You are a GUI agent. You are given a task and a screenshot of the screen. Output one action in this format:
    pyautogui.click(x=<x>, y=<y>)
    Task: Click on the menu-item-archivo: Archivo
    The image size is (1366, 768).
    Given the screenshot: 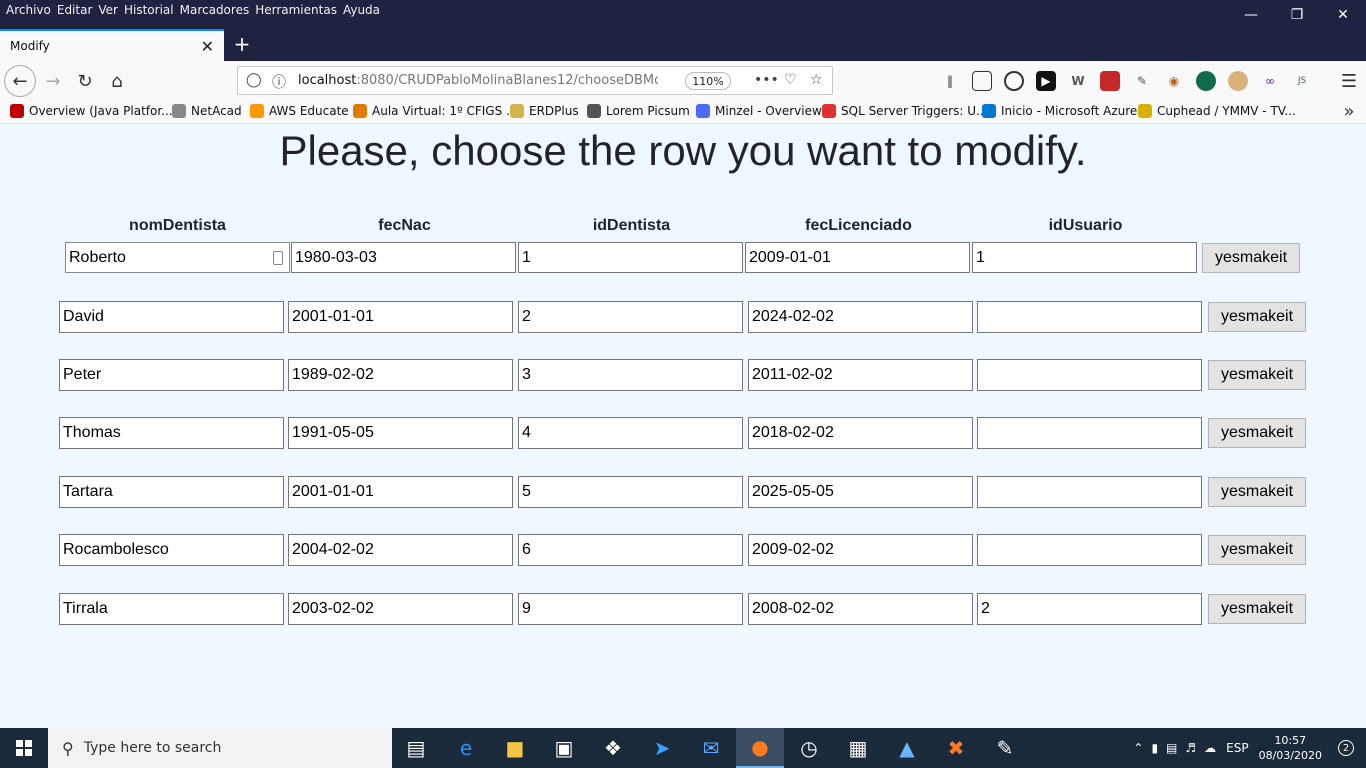 What is the action you would take?
    pyautogui.click(x=28, y=10)
    